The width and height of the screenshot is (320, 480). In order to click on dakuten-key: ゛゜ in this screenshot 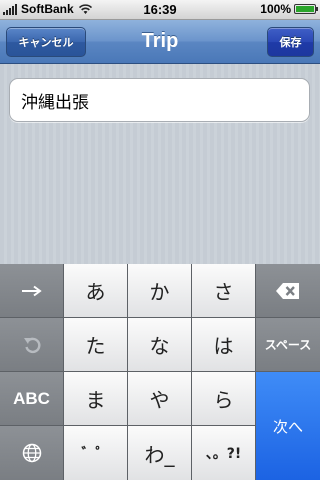, I will do `click(96, 453)`.